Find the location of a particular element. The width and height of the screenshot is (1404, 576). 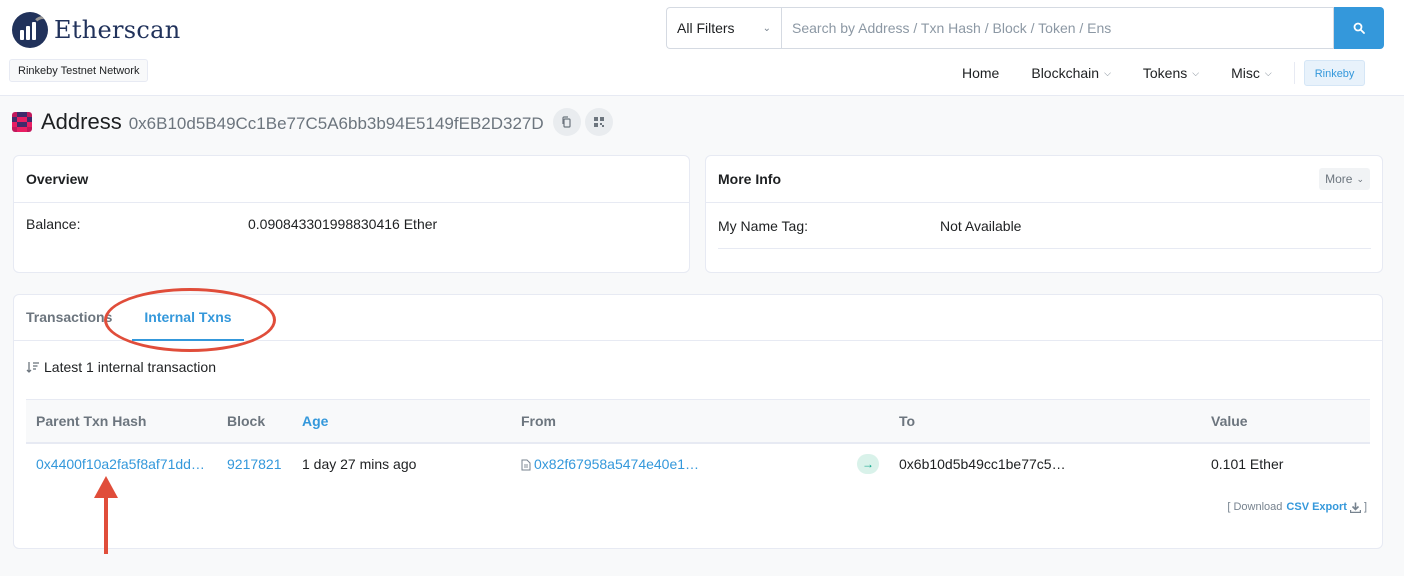

etherscan-logo: Etherscan is located at coordinates (96, 30).